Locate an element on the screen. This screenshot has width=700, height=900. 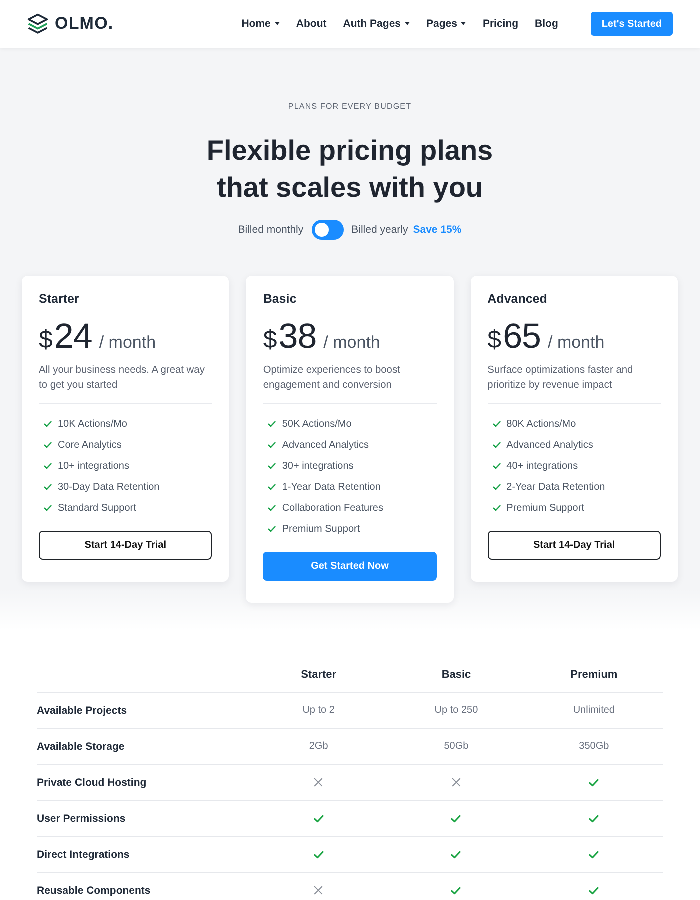
price-amount: $24 is located at coordinates (65, 337).